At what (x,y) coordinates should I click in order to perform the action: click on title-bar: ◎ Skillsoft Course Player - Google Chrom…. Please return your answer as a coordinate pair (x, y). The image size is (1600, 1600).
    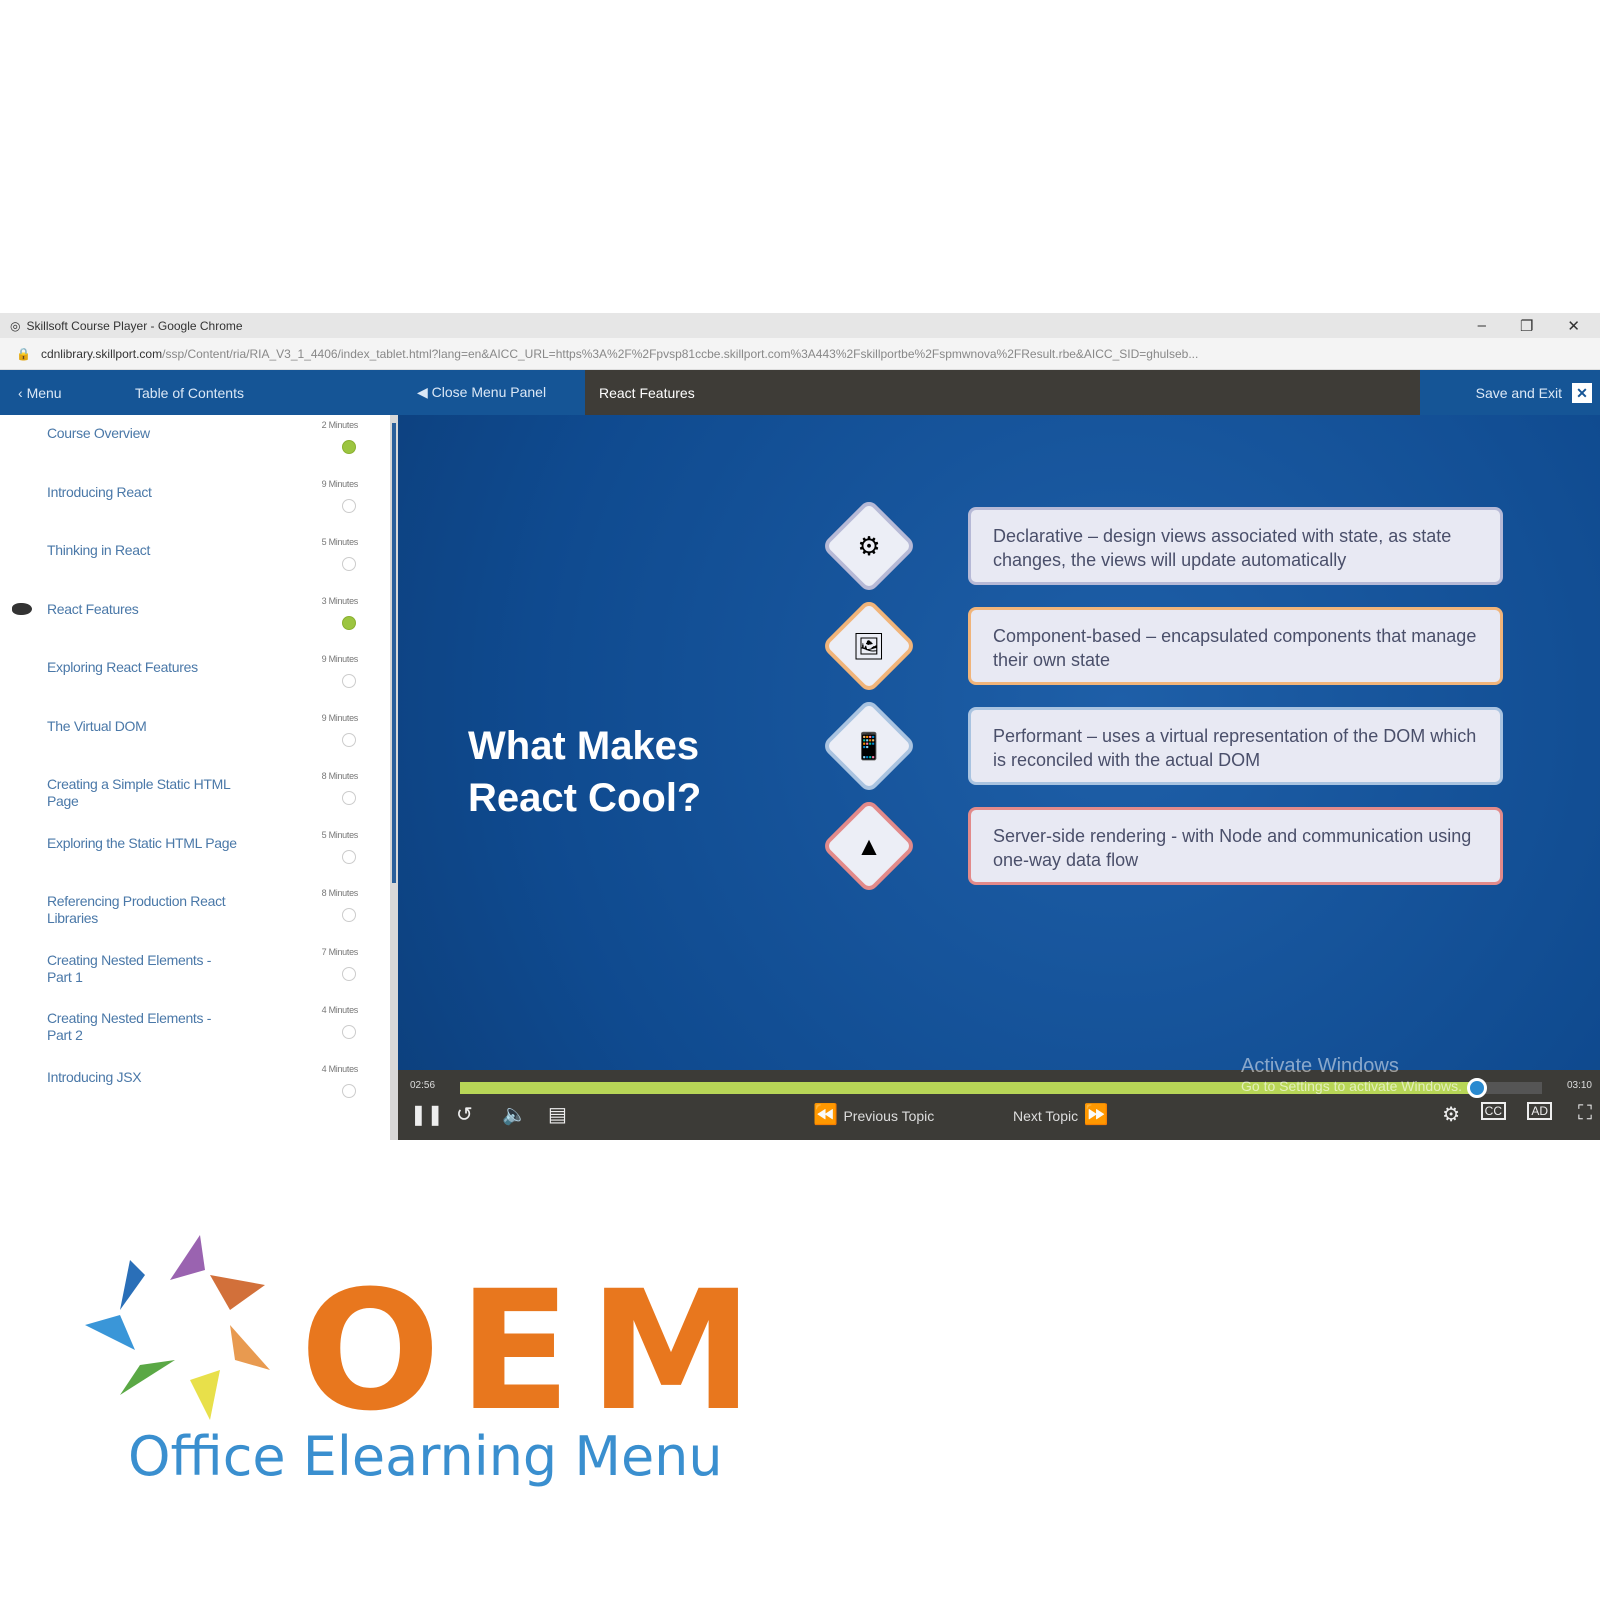
    Looking at the image, I should click on (800, 325).